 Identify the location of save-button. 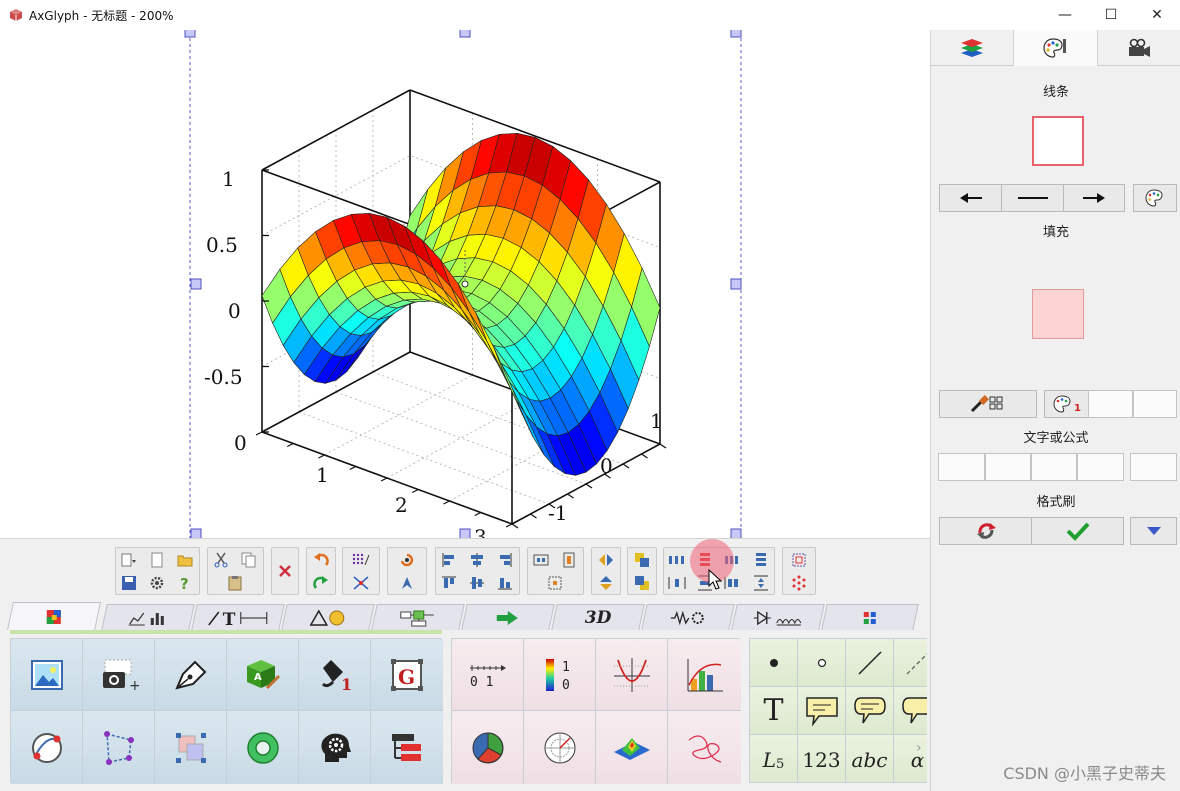
(129, 583).